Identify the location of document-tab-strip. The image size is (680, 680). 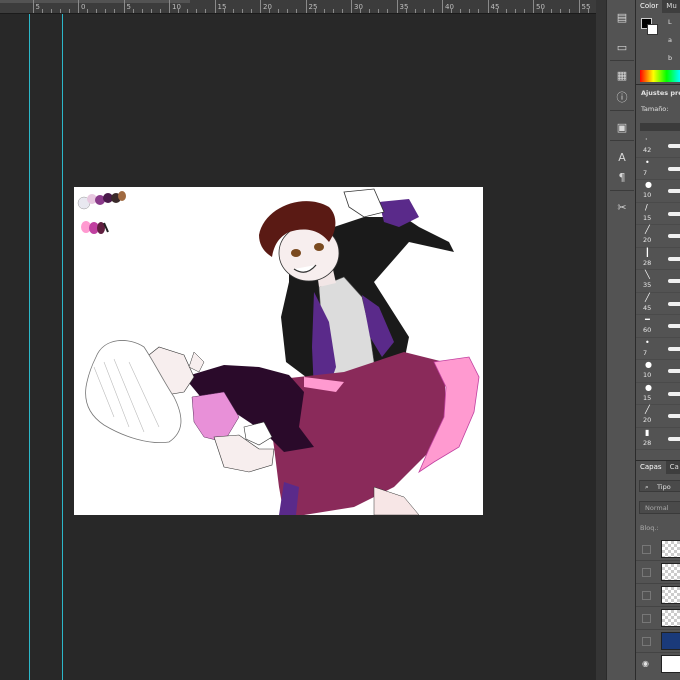
(95, 1).